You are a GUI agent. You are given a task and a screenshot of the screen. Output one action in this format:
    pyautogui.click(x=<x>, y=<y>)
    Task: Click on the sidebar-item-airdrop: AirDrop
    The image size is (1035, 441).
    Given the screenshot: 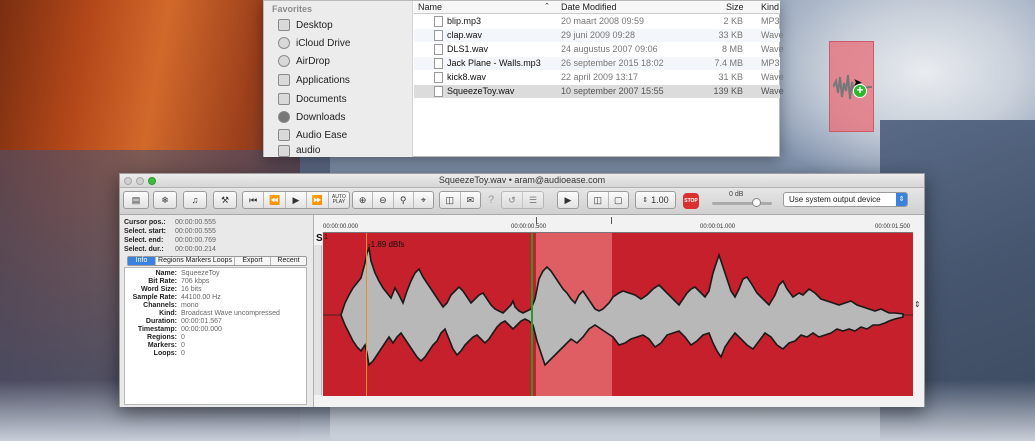 What is the action you would take?
    pyautogui.click(x=304, y=61)
    